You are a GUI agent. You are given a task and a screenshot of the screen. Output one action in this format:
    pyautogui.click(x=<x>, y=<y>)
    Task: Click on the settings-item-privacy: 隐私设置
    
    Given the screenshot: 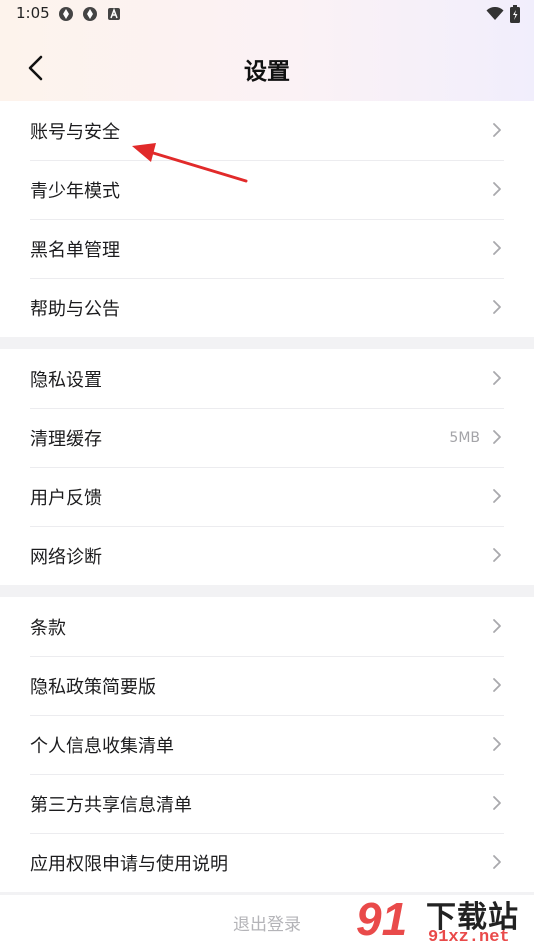 What is the action you would take?
    pyautogui.click(x=267, y=378)
    